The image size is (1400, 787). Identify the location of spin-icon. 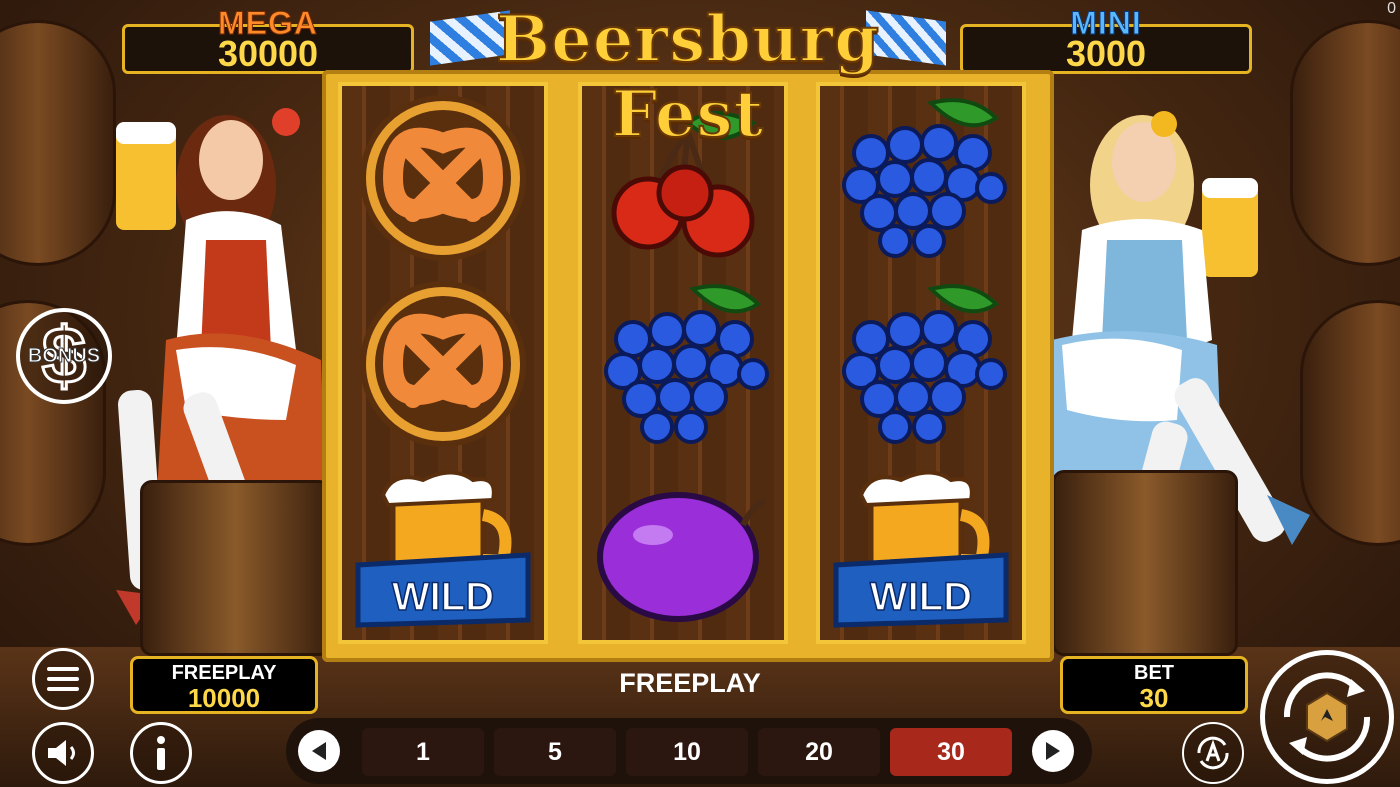
(1327, 717).